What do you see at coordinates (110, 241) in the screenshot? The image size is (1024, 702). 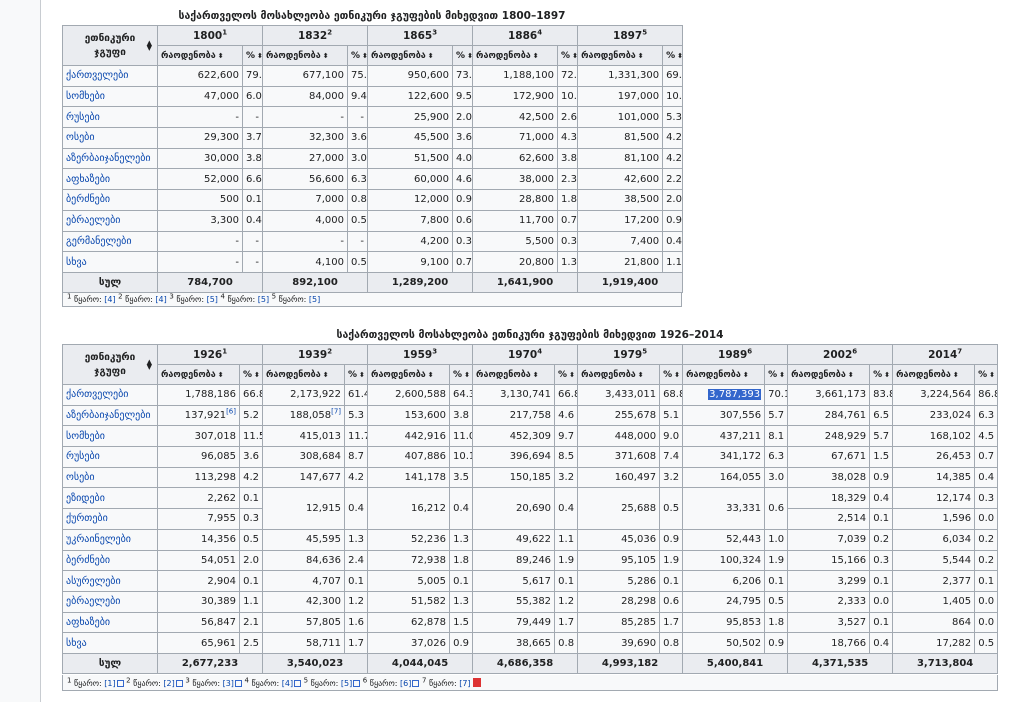 I see `ethnic-group-link: გერმანელები` at bounding box center [110, 241].